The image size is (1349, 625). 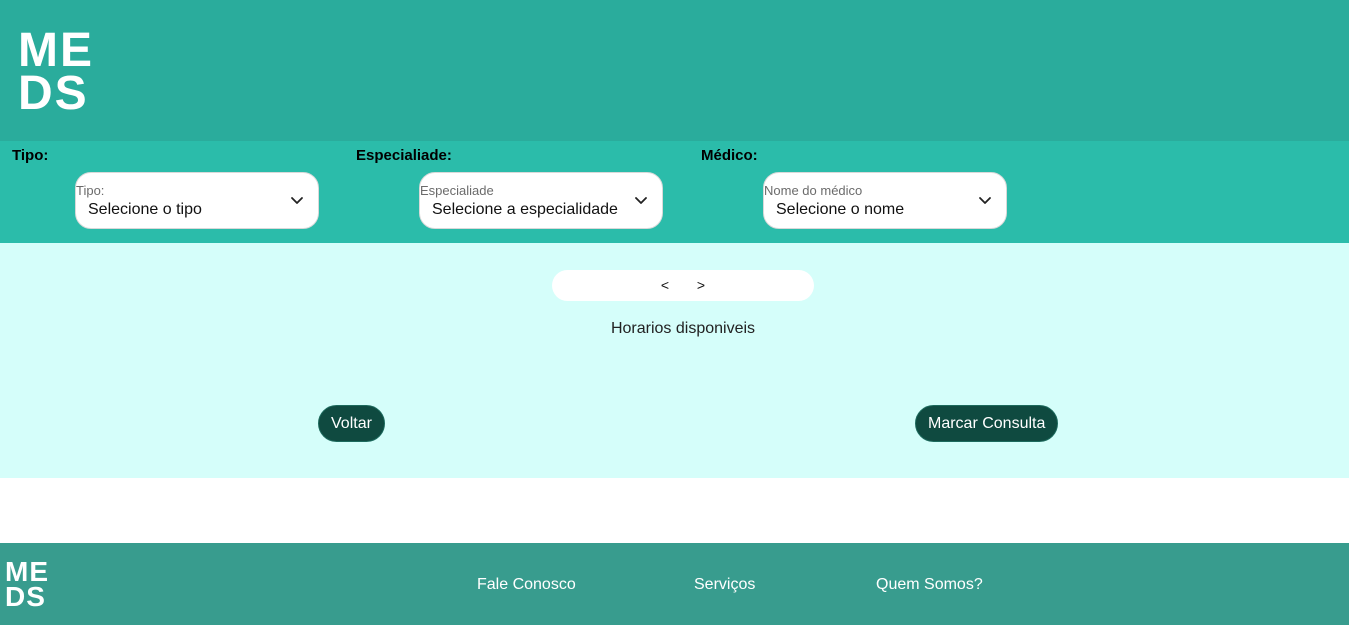 I want to click on especialidade-select-value: Selecione a especialidade, so click(x=525, y=209).